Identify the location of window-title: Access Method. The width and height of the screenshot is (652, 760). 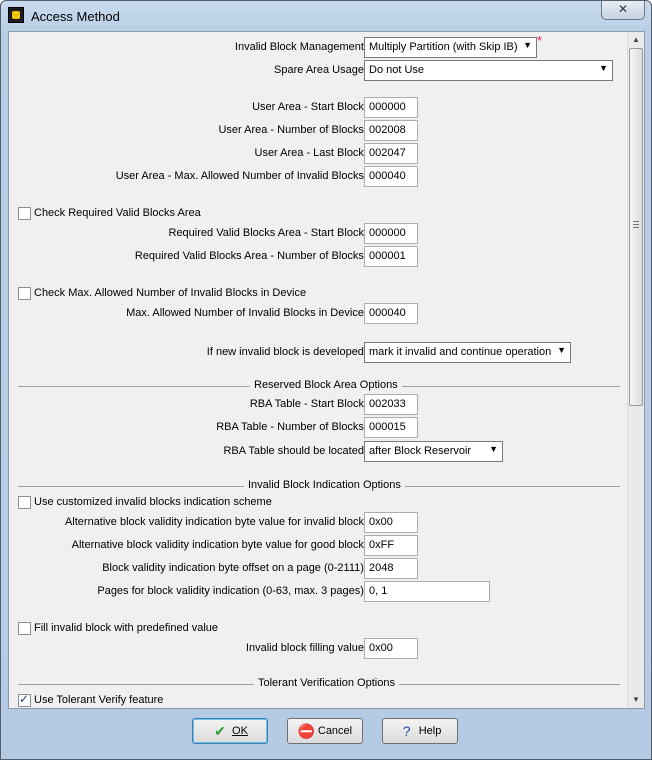
(75, 16).